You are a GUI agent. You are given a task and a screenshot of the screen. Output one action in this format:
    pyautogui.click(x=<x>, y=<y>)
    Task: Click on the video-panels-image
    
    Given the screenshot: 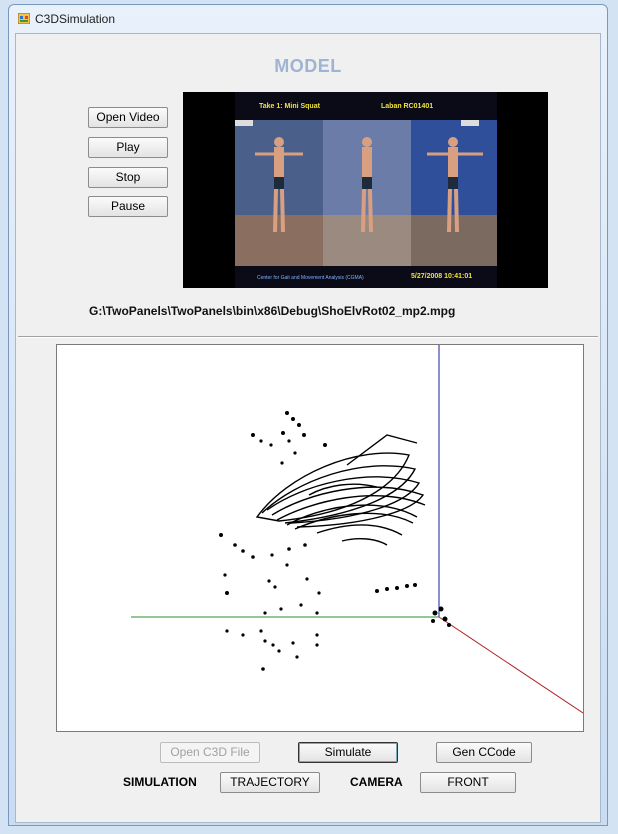 What is the action you would take?
    pyautogui.click(x=366, y=193)
    